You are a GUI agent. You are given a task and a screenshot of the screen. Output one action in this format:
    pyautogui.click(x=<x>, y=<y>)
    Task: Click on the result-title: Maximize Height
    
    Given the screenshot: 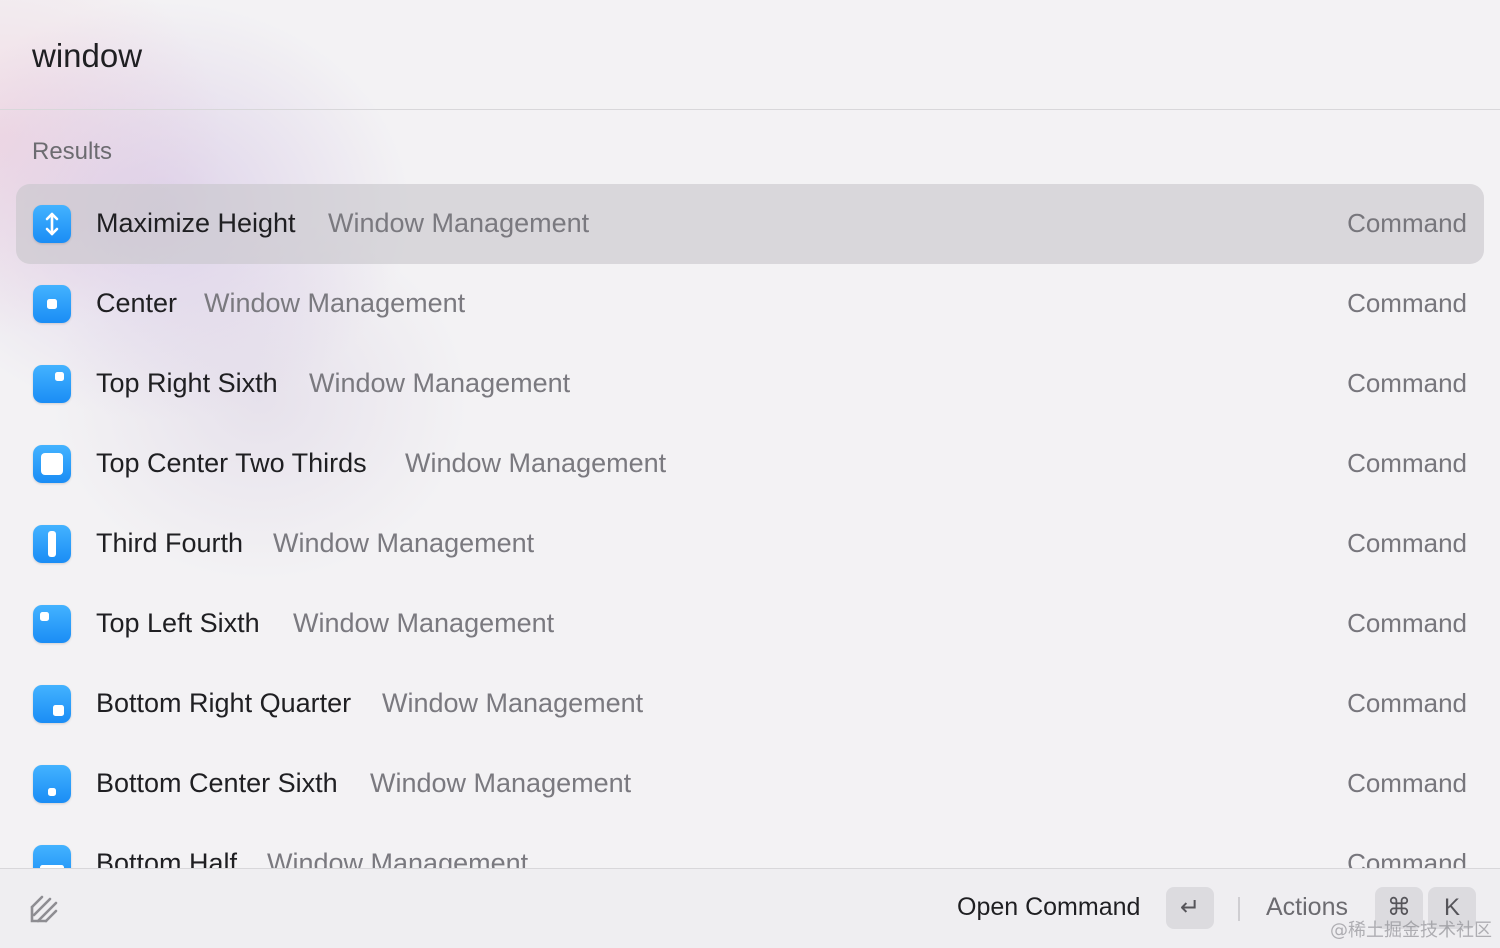 What is the action you would take?
    pyautogui.click(x=196, y=223)
    